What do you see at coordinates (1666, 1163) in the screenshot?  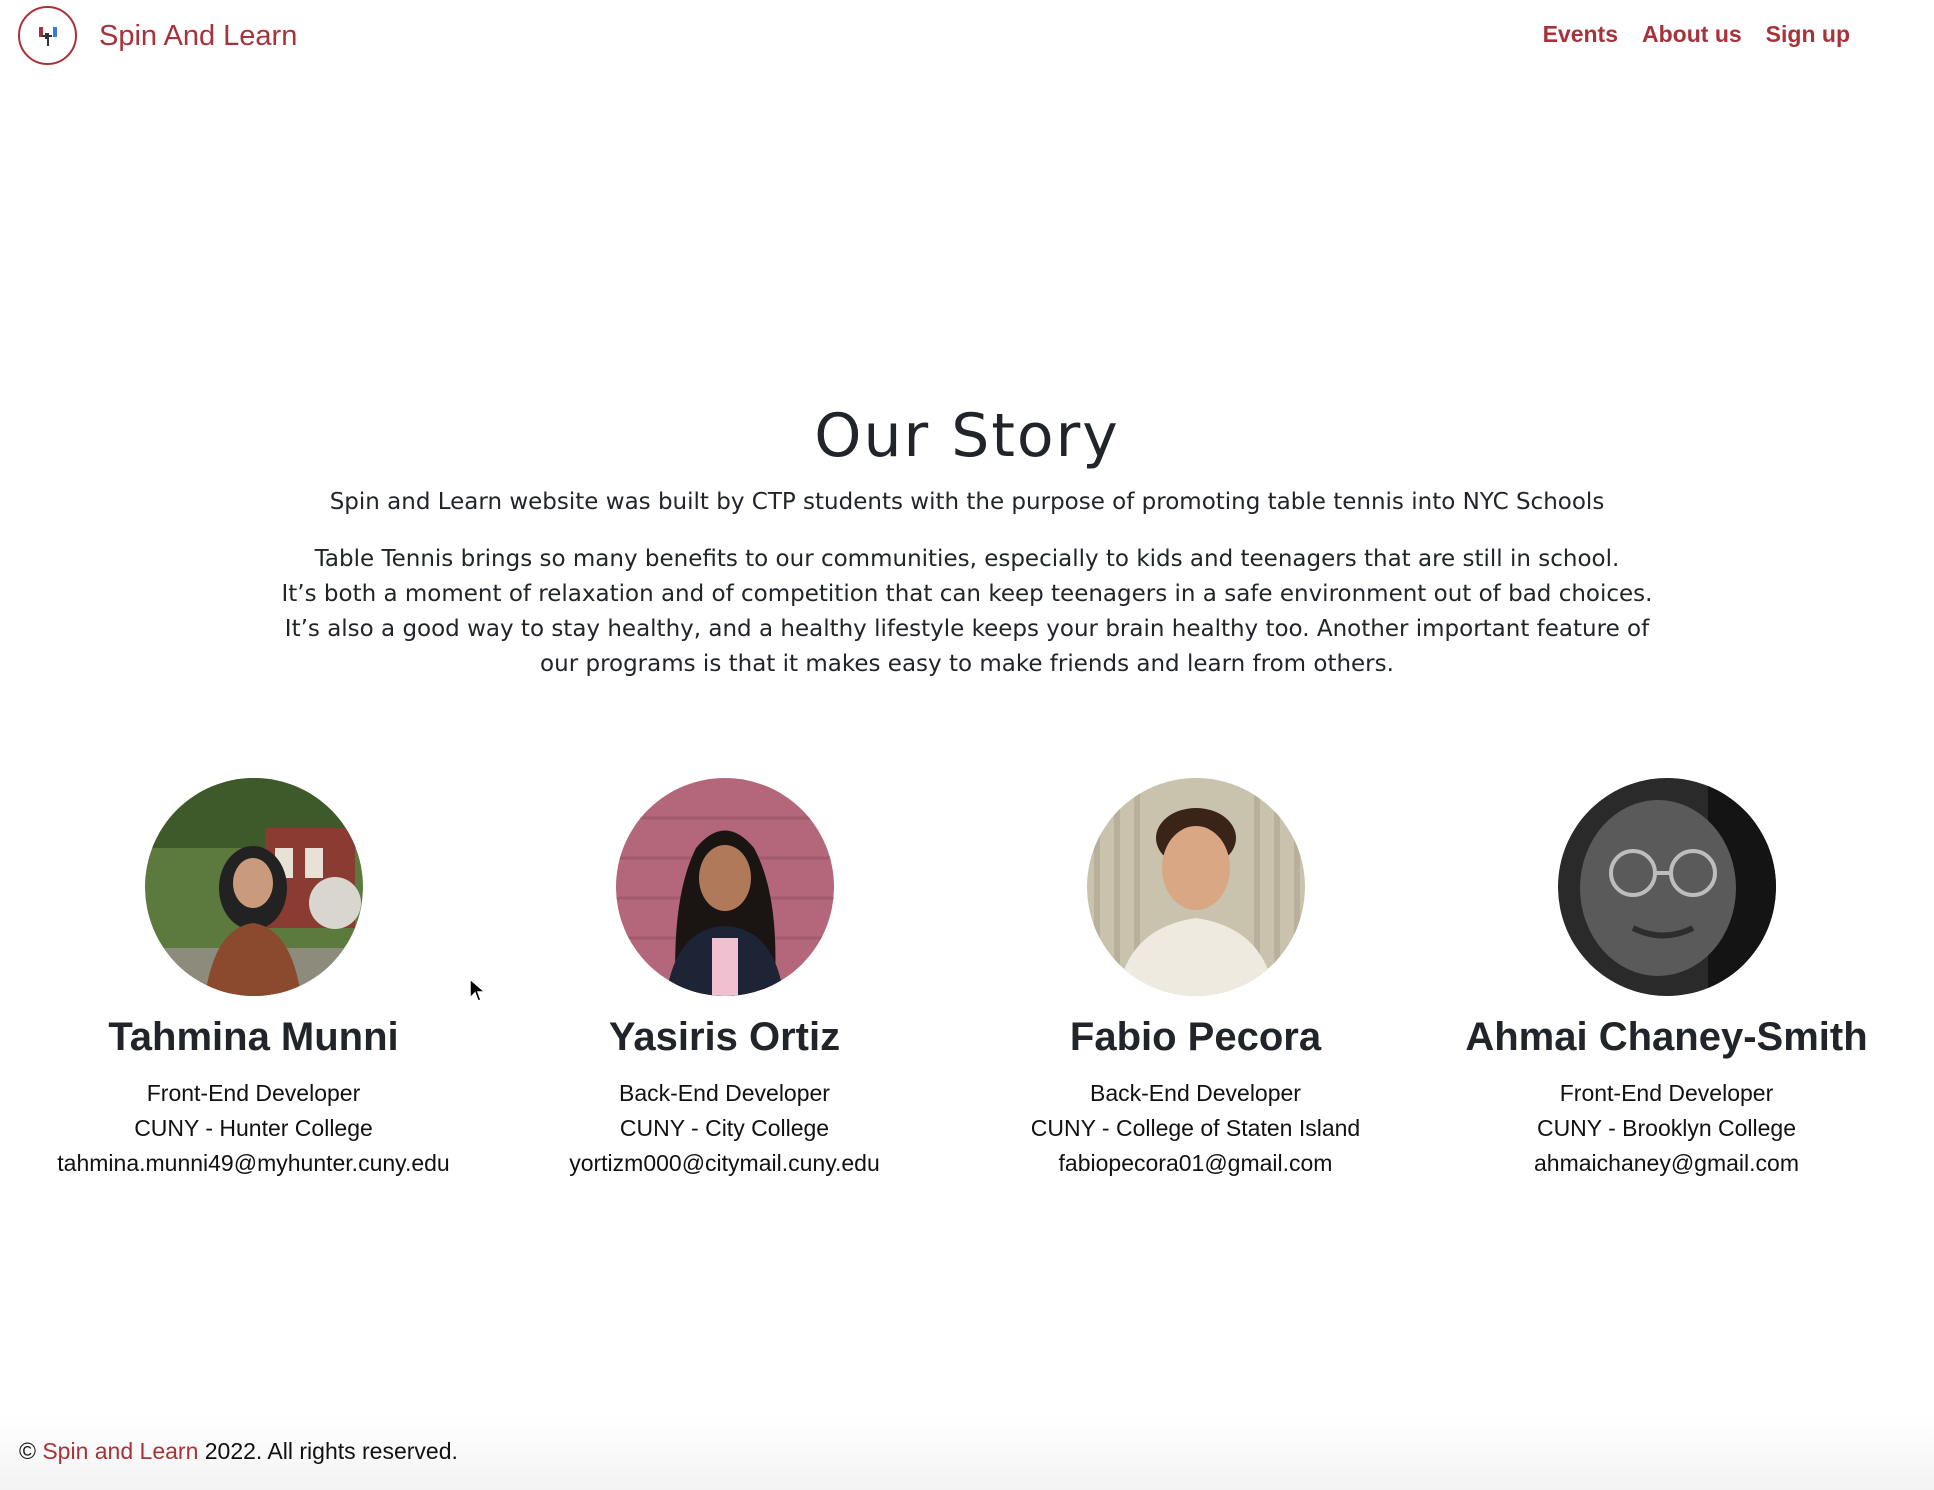 I see `member-email: ahmaichaney@gmail.com` at bounding box center [1666, 1163].